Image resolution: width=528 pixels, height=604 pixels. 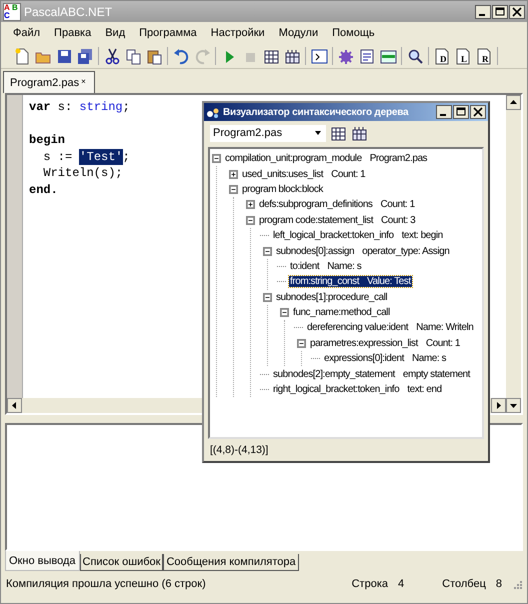 I want to click on code-token: string, so click(x=101, y=107).